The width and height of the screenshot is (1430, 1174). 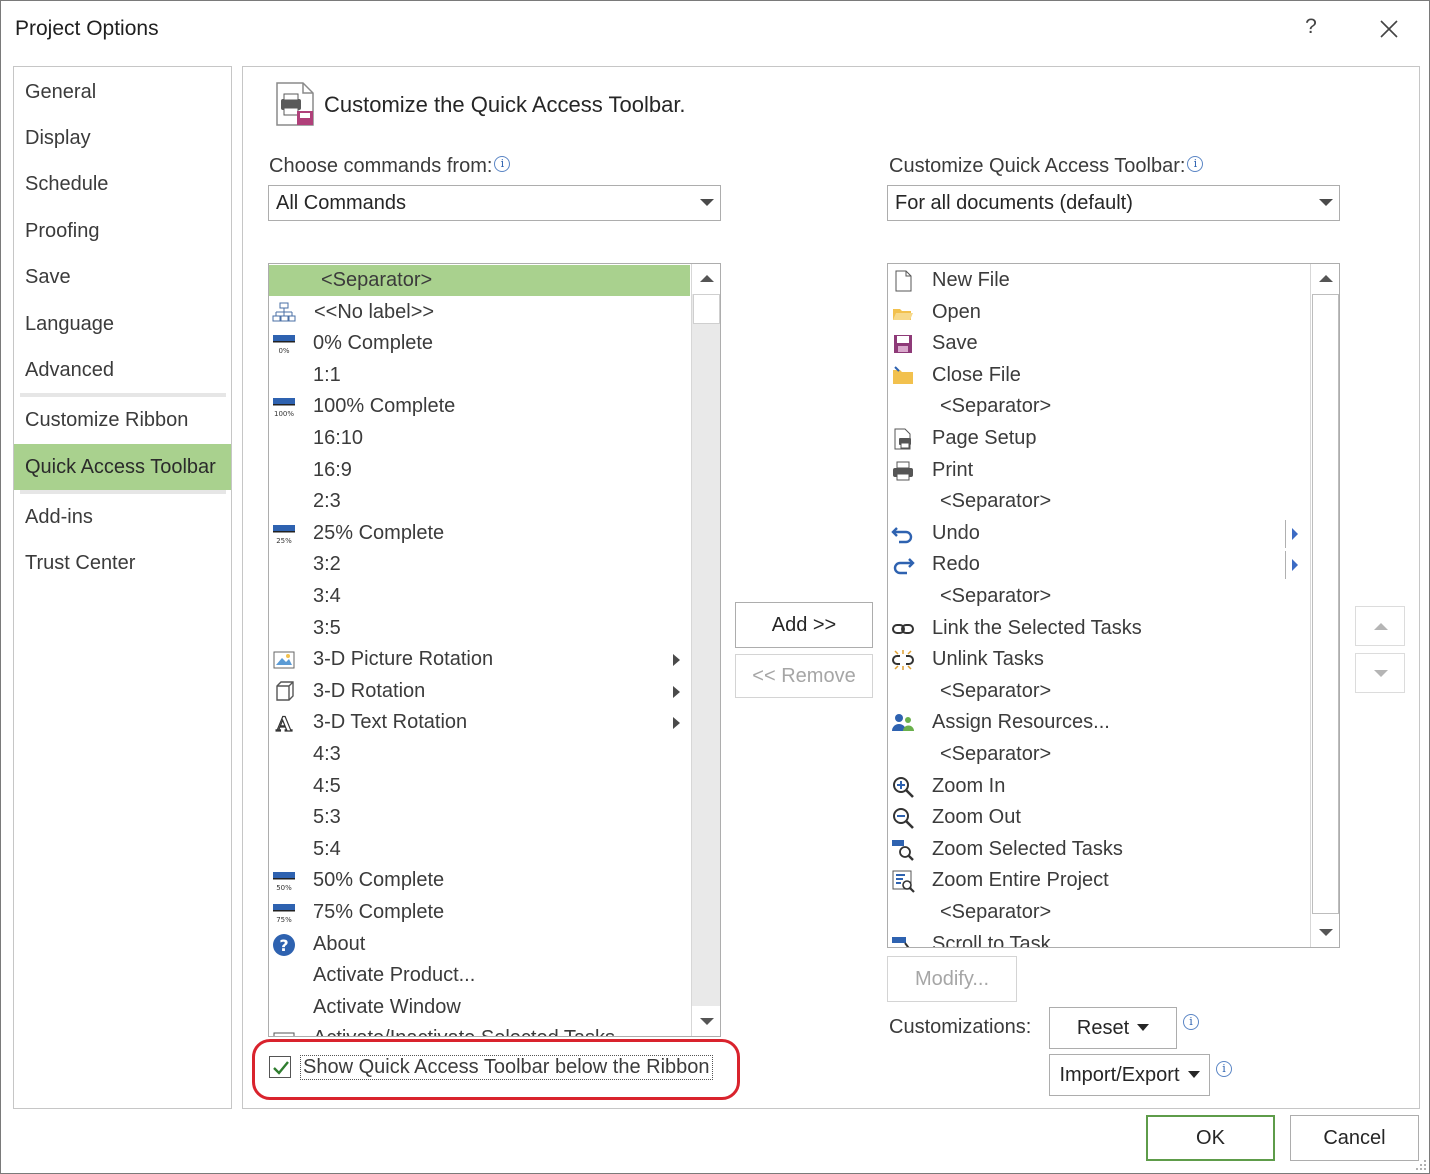 I want to click on command-row: 4:5, so click(x=479, y=786).